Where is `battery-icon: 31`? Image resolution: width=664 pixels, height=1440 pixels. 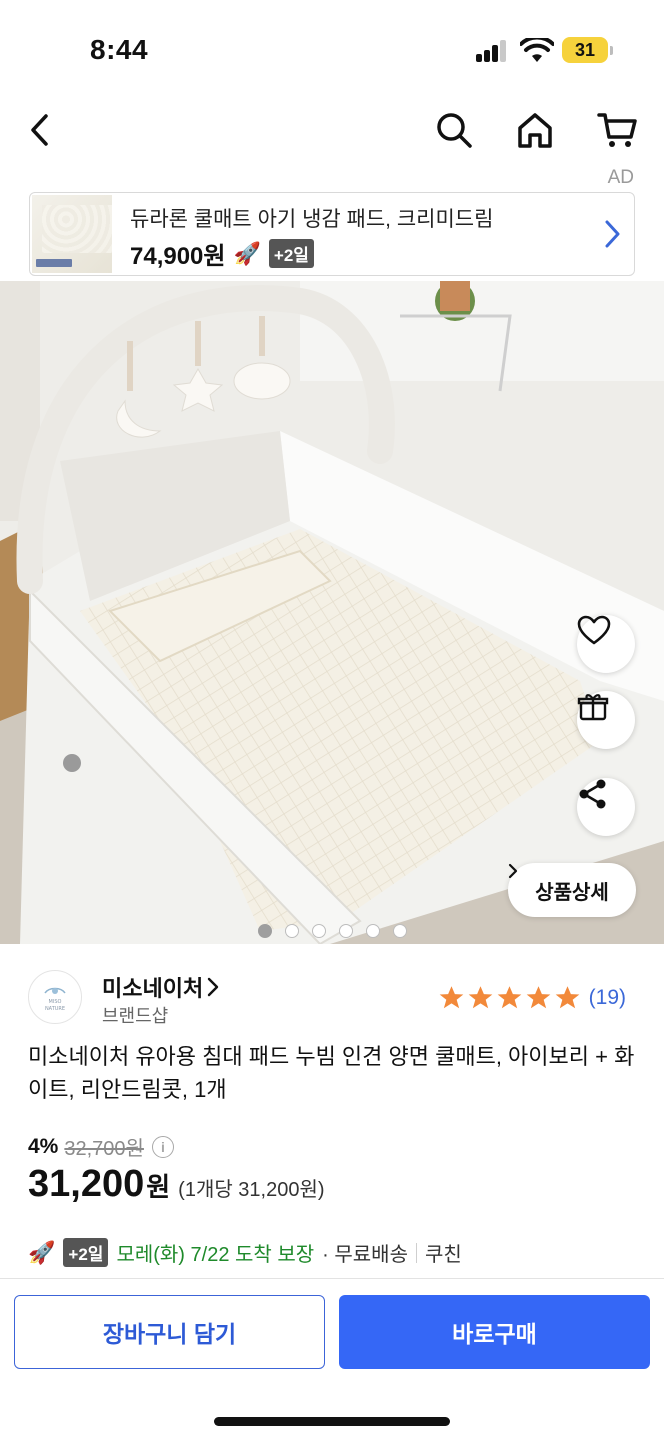
battery-icon: 31 is located at coordinates (587, 50).